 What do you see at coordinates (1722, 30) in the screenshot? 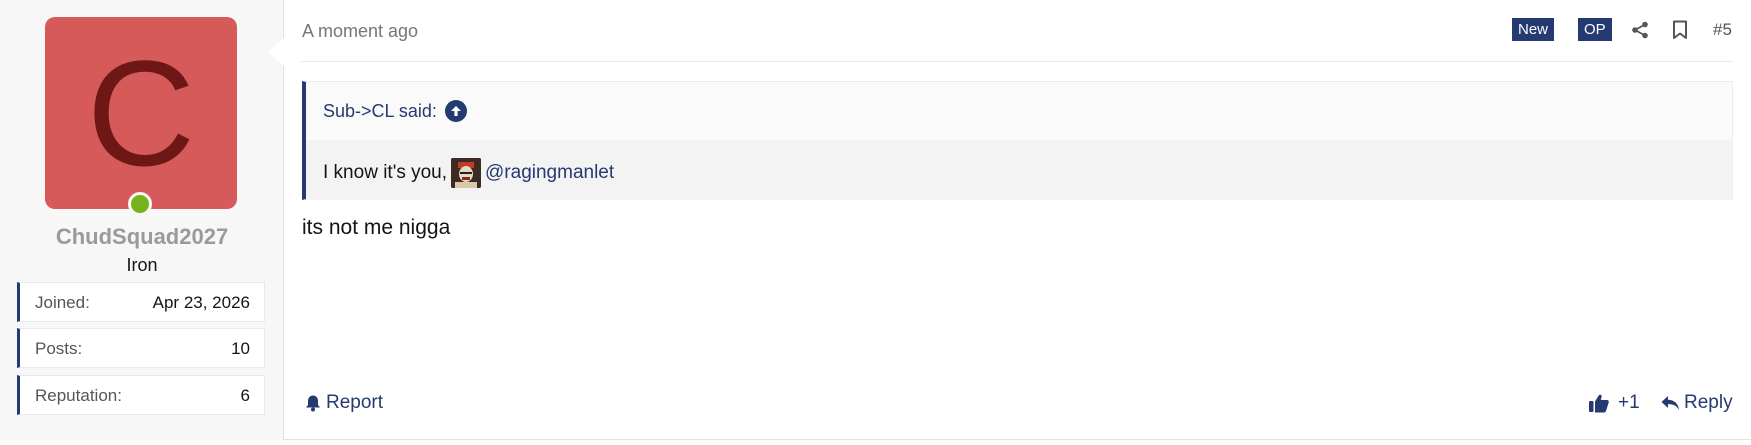
I see `post-number-link: #5` at bounding box center [1722, 30].